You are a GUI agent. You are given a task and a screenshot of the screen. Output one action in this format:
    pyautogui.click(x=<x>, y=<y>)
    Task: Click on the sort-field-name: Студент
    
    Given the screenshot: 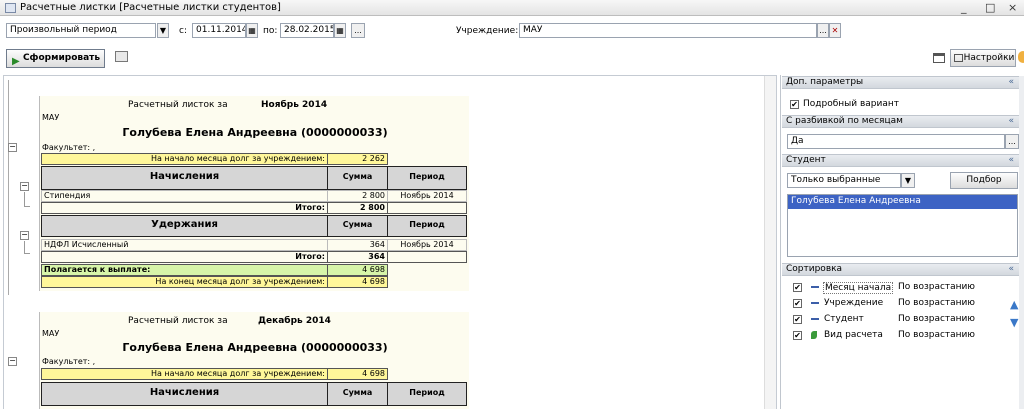 What is the action you would take?
    pyautogui.click(x=844, y=319)
    